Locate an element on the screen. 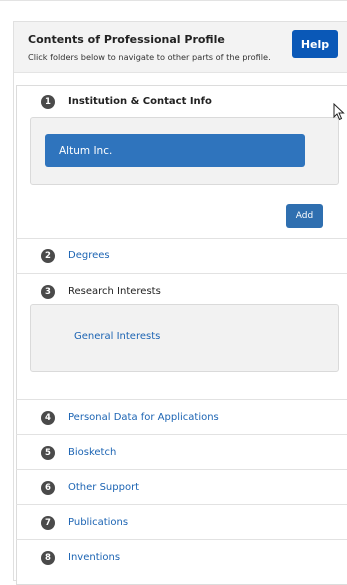 This screenshot has height=585, width=347. section-4-link: Personal Data for Applications is located at coordinates (143, 417).